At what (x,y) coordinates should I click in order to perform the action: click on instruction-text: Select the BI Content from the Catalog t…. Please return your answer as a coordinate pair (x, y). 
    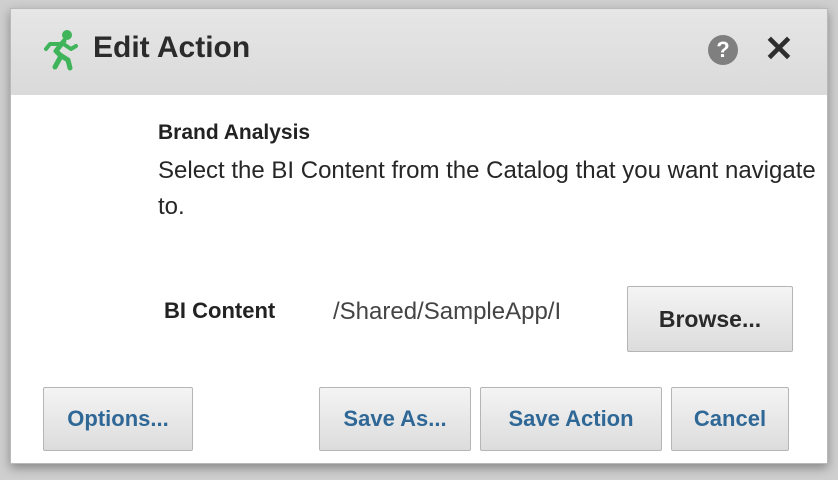
    Looking at the image, I should click on (487, 188).